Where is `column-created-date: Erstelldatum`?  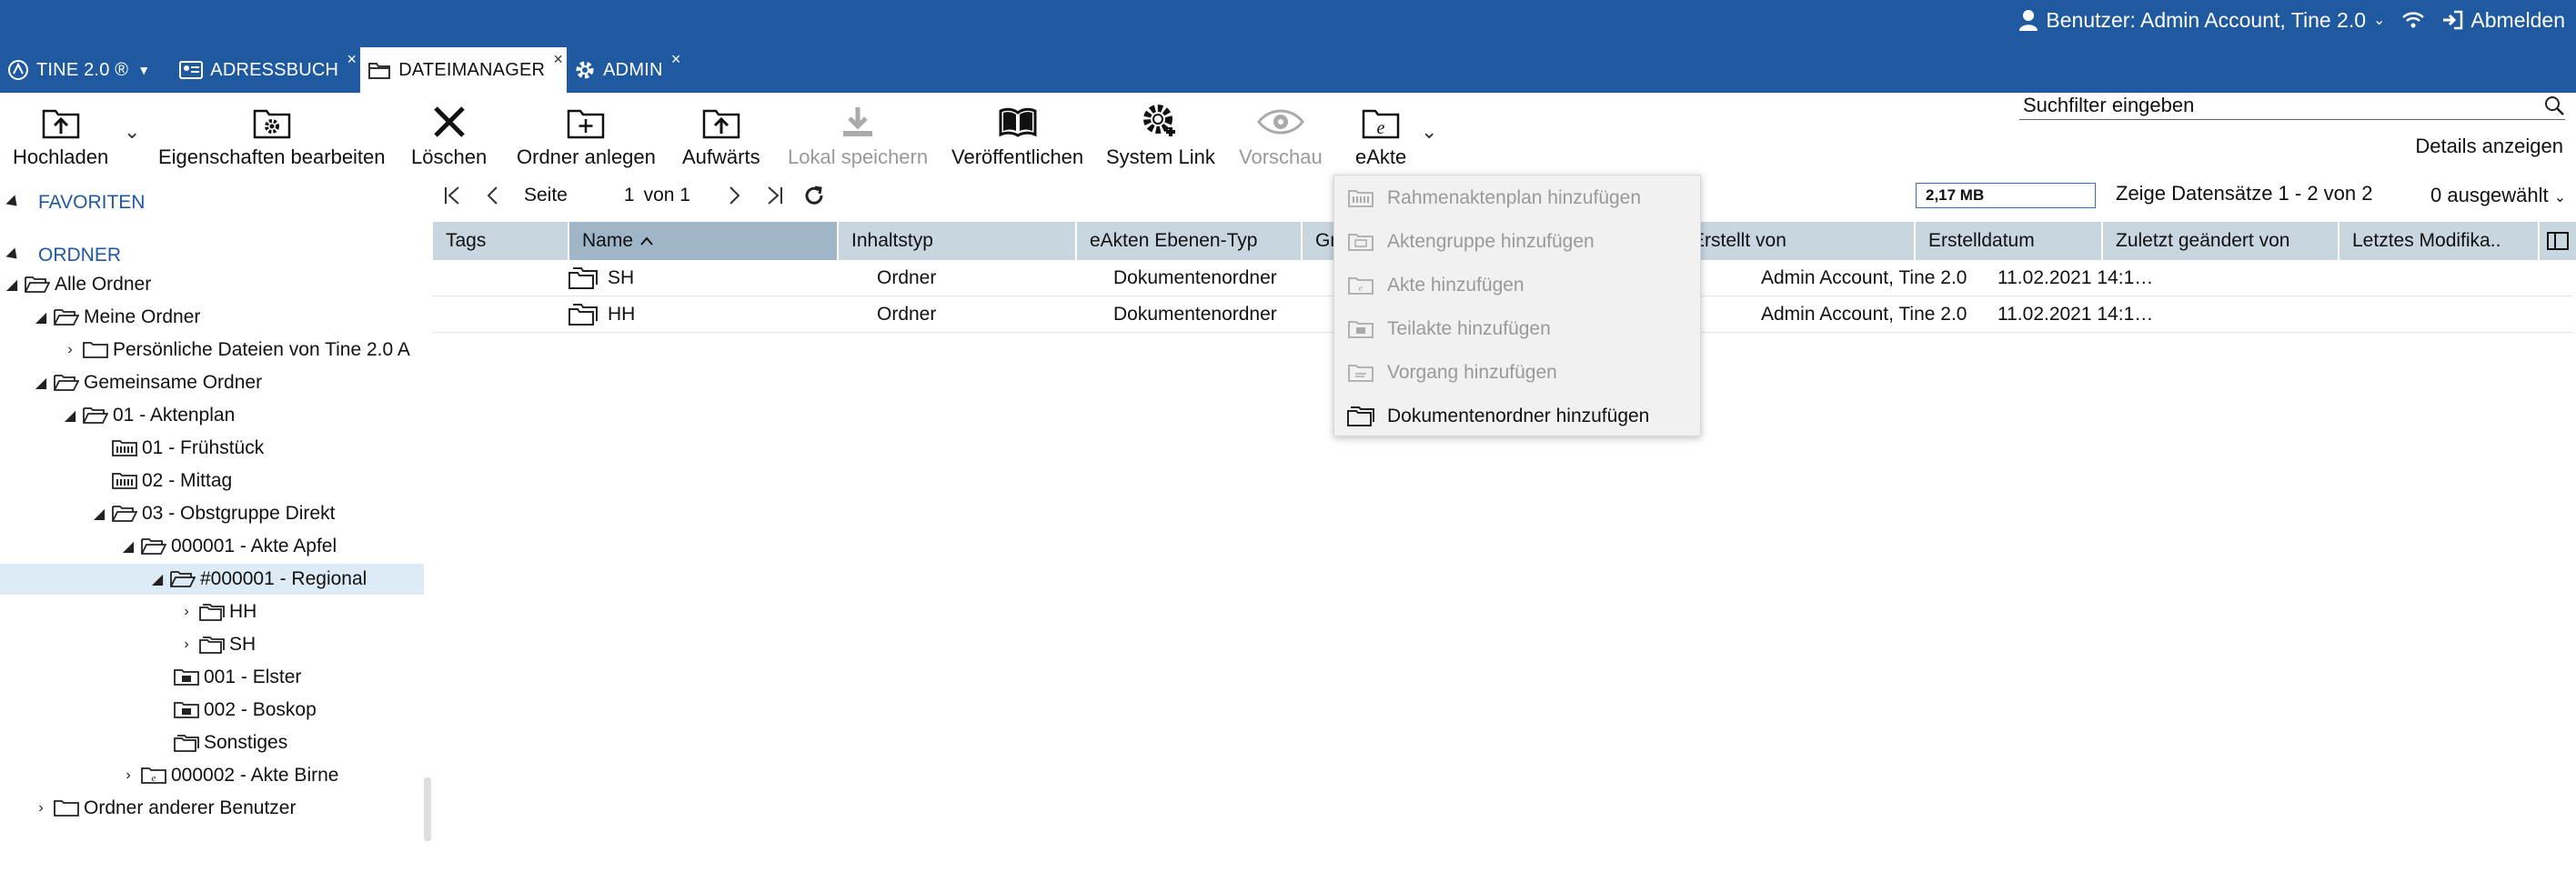 column-created-date: Erstelldatum is located at coordinates (2009, 241).